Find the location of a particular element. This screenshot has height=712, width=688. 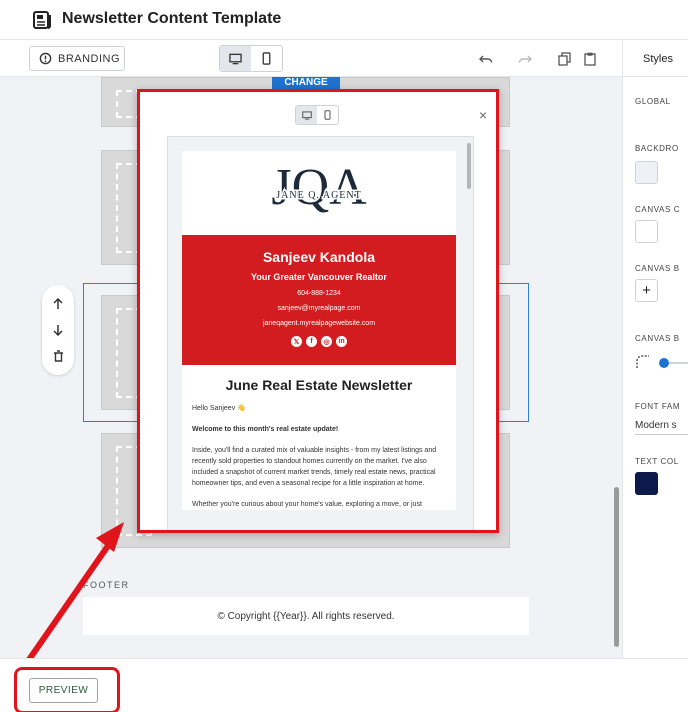

preview-highlight-box is located at coordinates (67, 689).